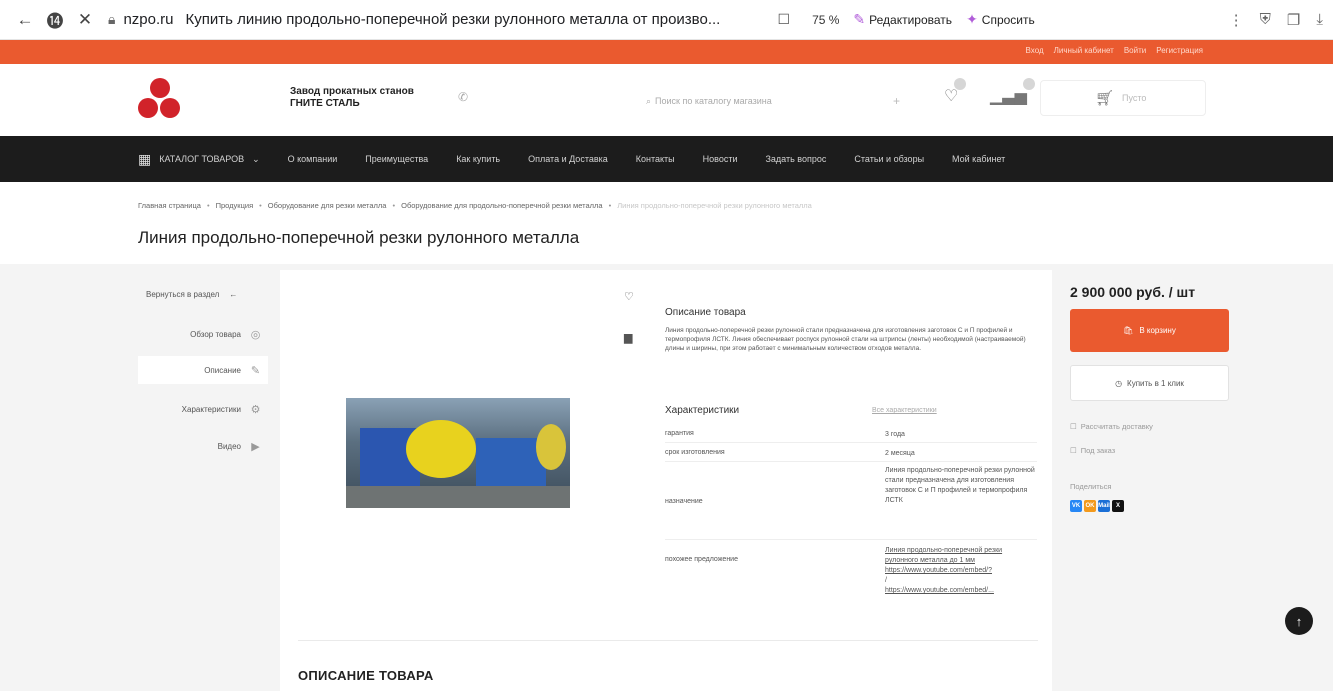  What do you see at coordinates (851, 455) in the screenshot?
I see `char-row: срок изготовления 2 месяца` at bounding box center [851, 455].